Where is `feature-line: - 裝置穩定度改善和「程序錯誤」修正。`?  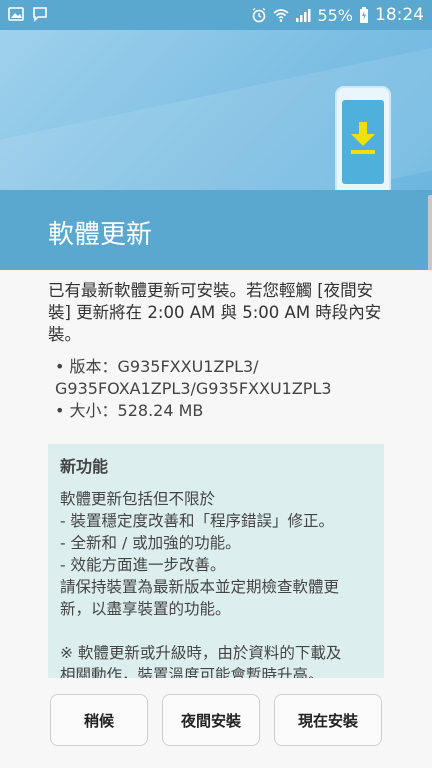 feature-line: - 裝置穩定度改善和「程序錯誤」修正。 is located at coordinates (197, 521).